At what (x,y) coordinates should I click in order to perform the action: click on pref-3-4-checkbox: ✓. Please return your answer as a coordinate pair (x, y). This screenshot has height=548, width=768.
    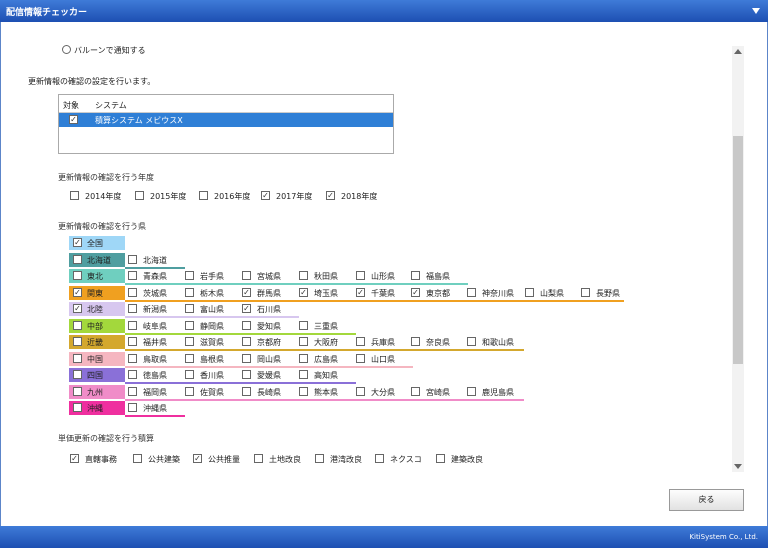
    Looking at the image, I should click on (360, 292).